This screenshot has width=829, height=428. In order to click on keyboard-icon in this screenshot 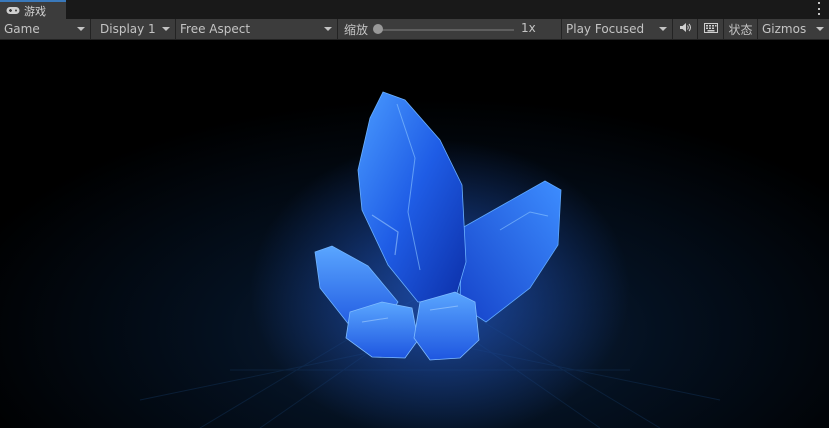, I will do `click(710, 29)`.